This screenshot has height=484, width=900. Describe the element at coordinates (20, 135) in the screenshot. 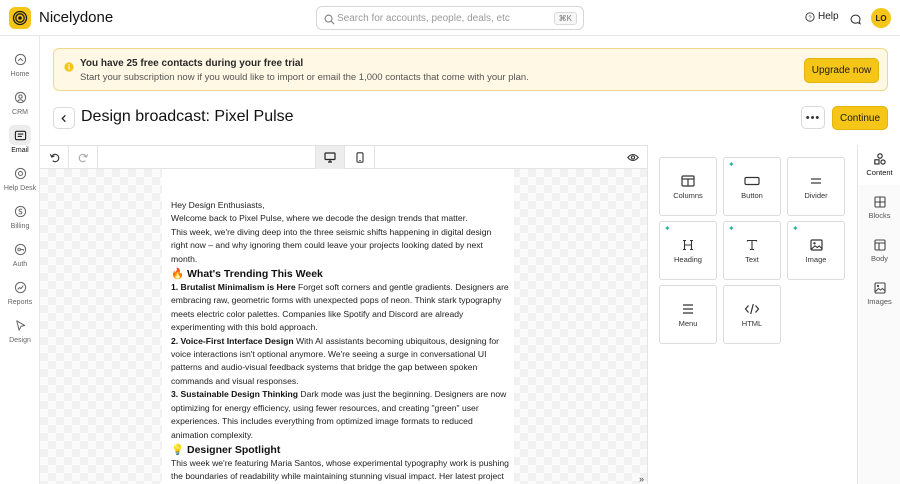

I see `email-icon` at that location.